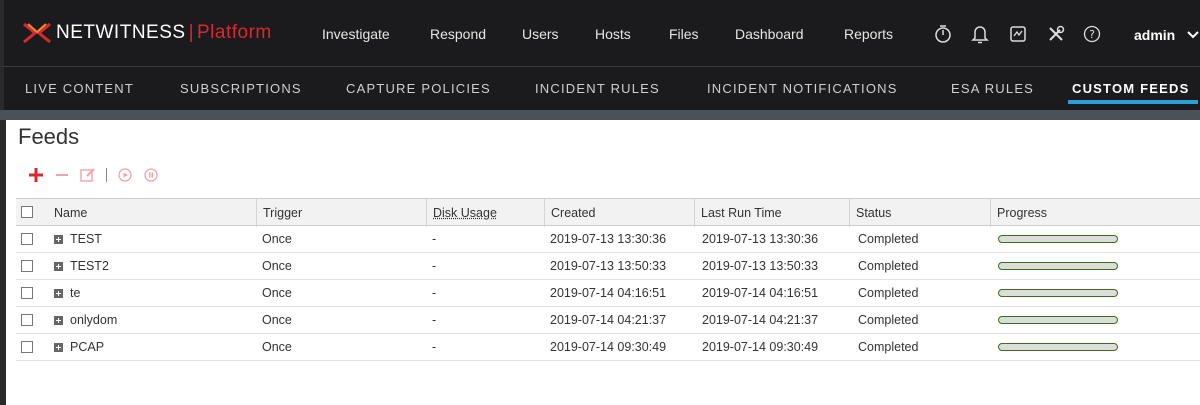 The width and height of the screenshot is (1200, 405). Describe the element at coordinates (418, 88) in the screenshot. I see `tab-capture-policies: CAPTURE POLICIES` at that location.